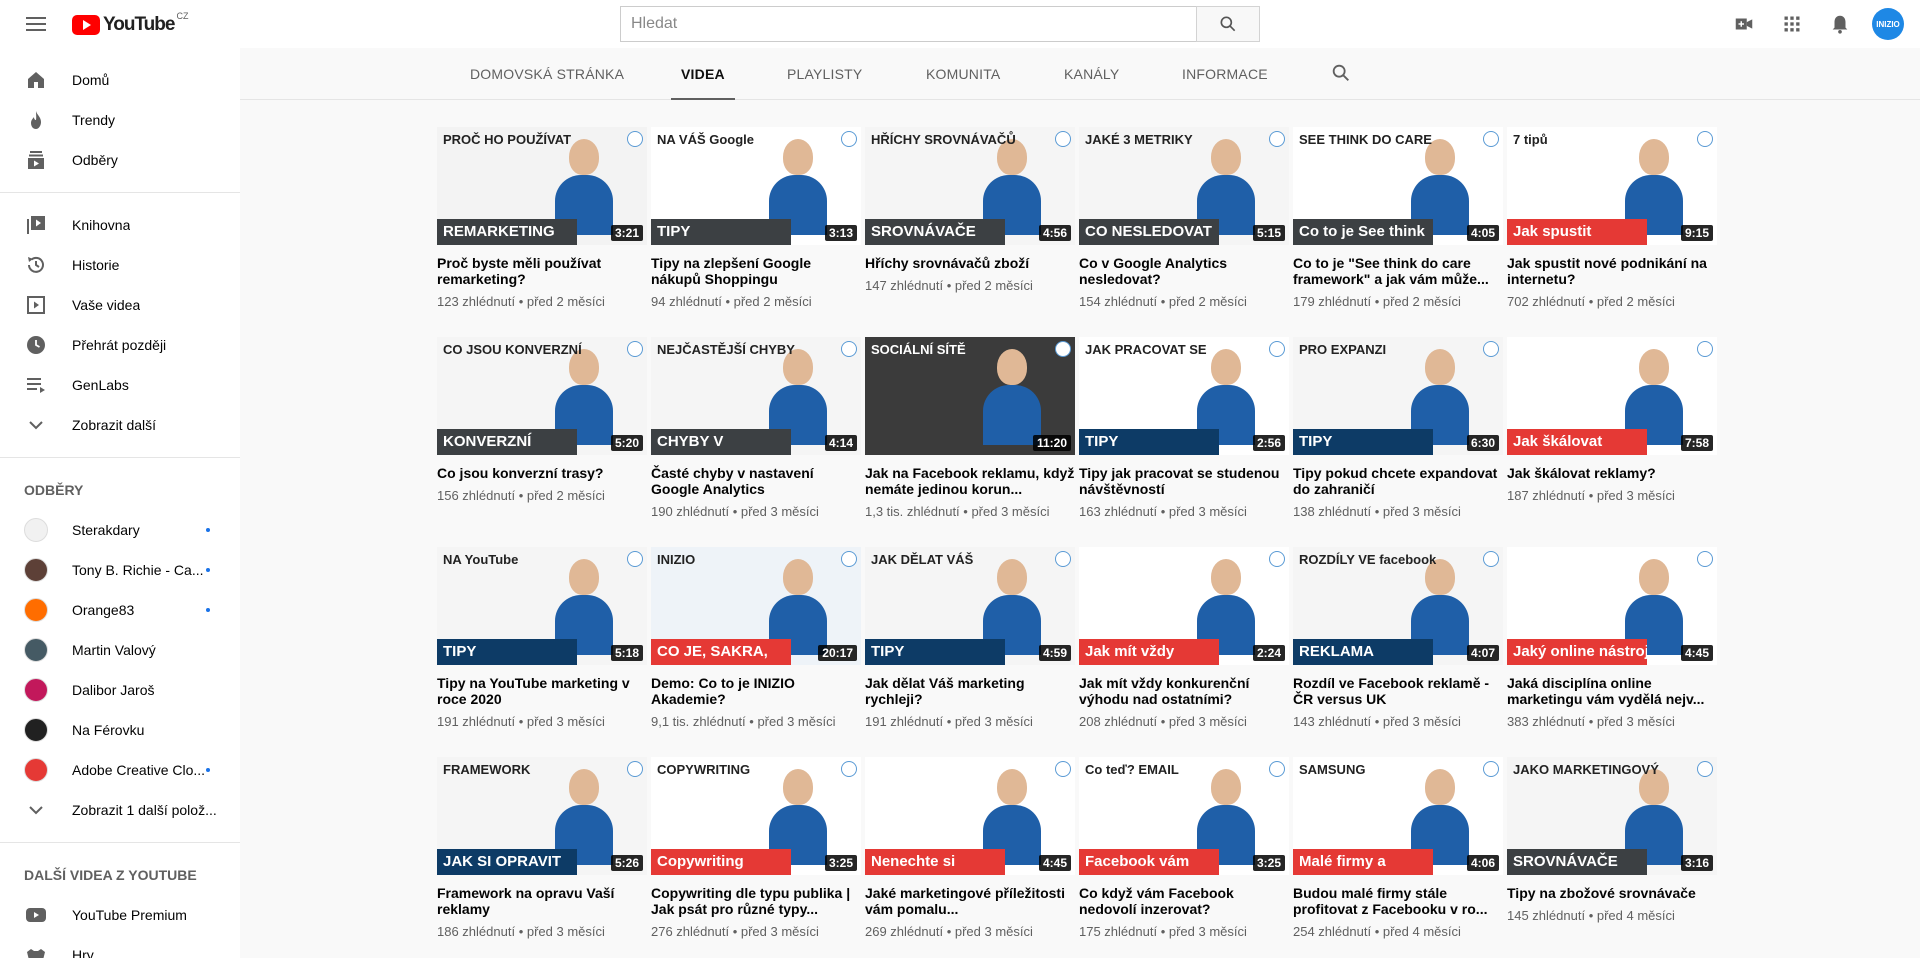  I want to click on video-thumbnail: NA YouTube TIPY 5:18, so click(542, 606).